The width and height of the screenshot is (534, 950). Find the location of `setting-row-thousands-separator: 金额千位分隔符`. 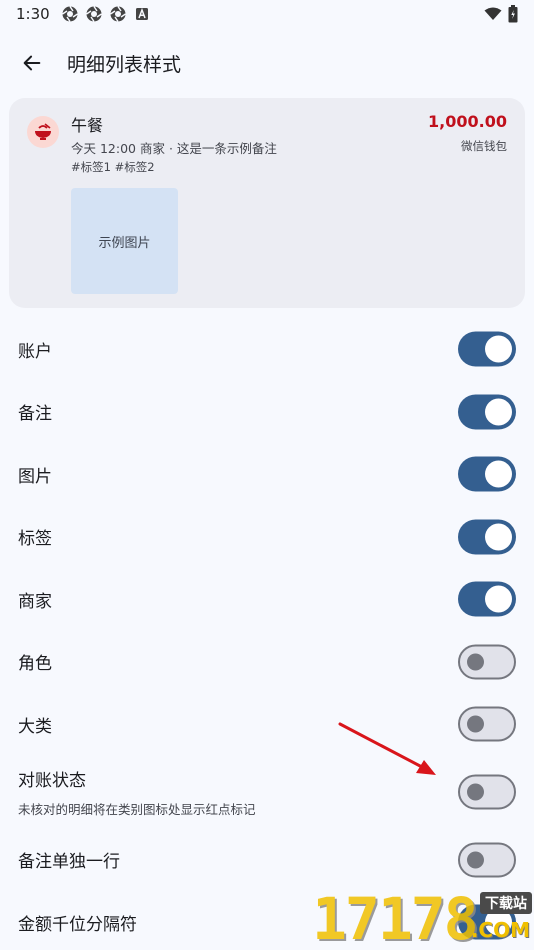

setting-row-thousands-separator: 金额千位分隔符 is located at coordinates (267, 920).